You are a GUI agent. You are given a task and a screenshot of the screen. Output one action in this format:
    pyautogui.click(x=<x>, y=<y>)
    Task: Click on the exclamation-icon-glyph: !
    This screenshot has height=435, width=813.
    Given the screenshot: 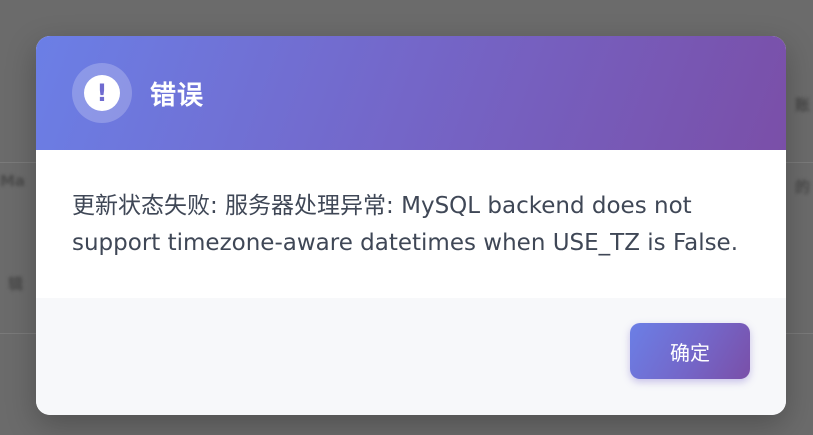 What is the action you would take?
    pyautogui.click(x=102, y=93)
    